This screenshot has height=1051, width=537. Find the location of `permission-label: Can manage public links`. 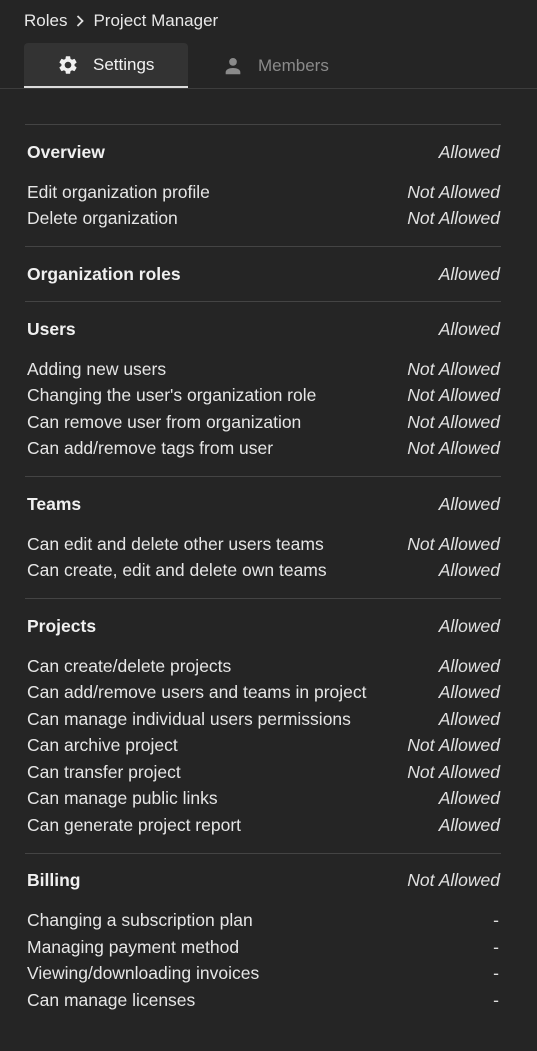

permission-label: Can manage public links is located at coordinates (122, 798).